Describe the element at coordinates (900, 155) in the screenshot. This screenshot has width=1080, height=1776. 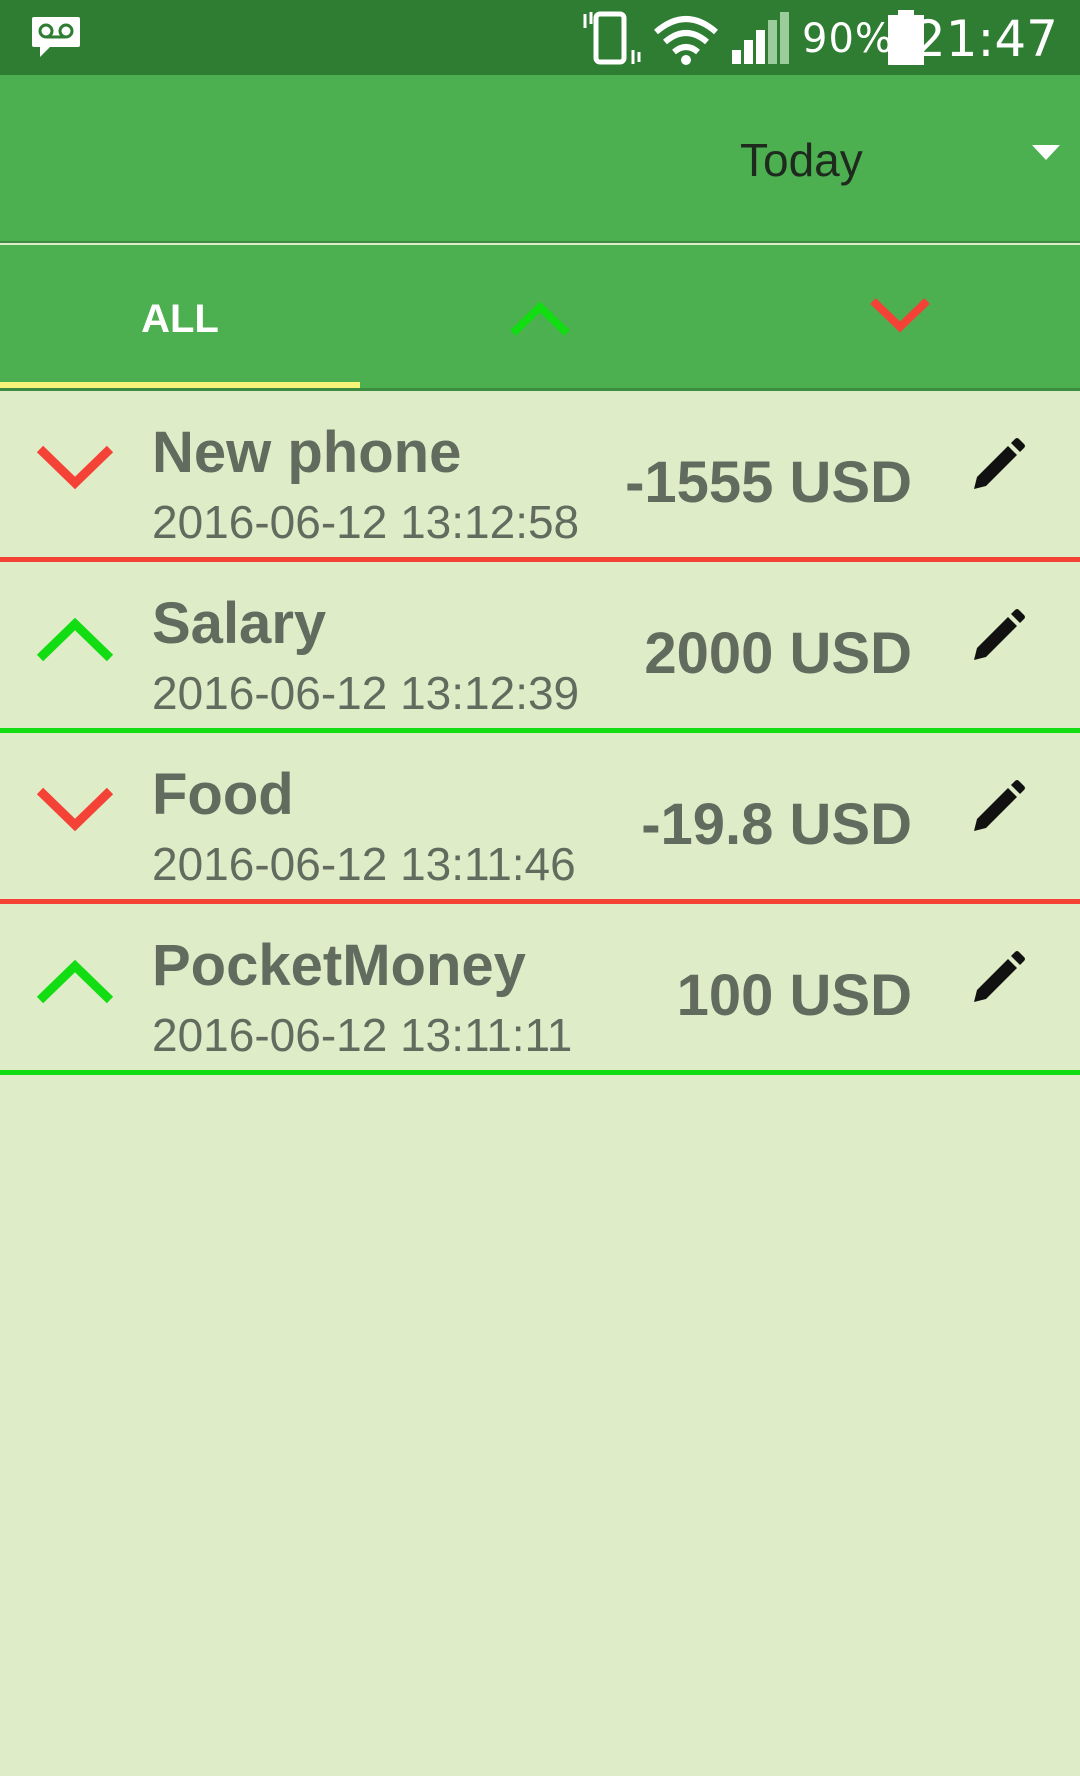
I see `period-dropdown: Today` at that location.